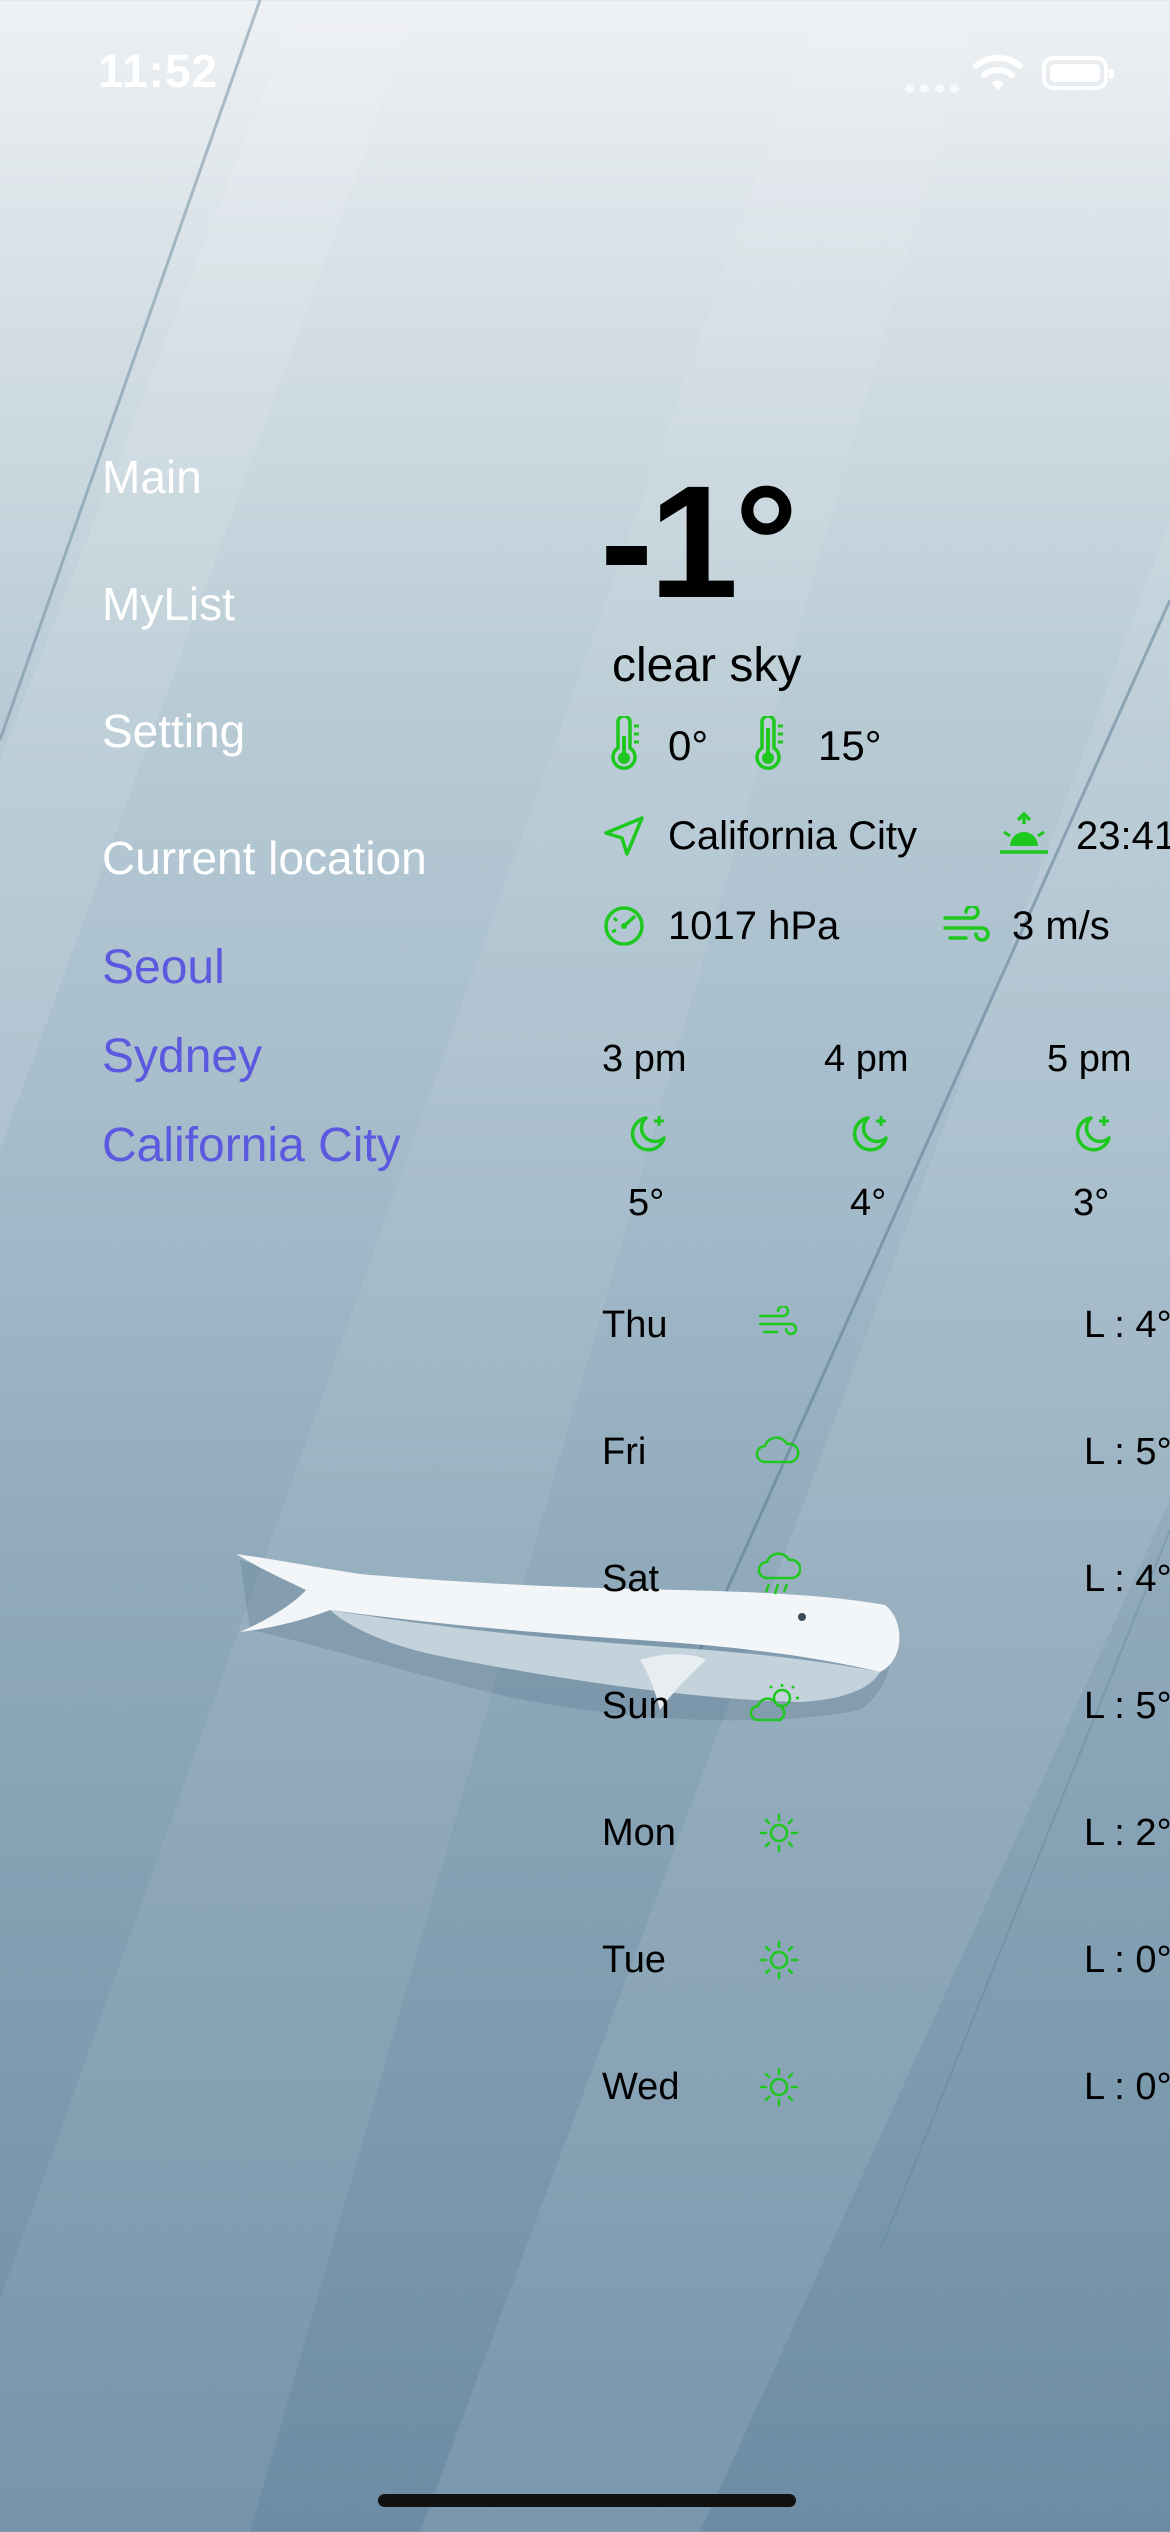 This screenshot has width=1170, height=2532. Describe the element at coordinates (774, 1703) in the screenshot. I see `partly-sunny-icon` at that location.